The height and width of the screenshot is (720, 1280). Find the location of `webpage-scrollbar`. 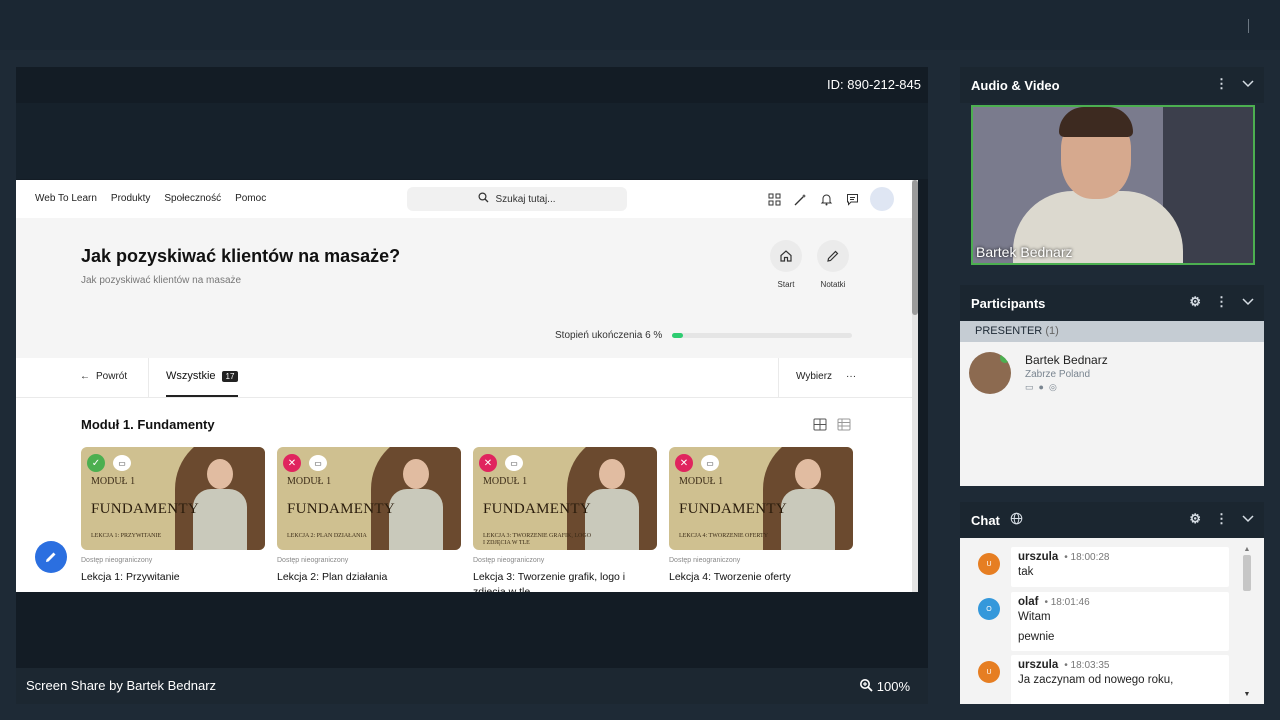

webpage-scrollbar is located at coordinates (915, 386).